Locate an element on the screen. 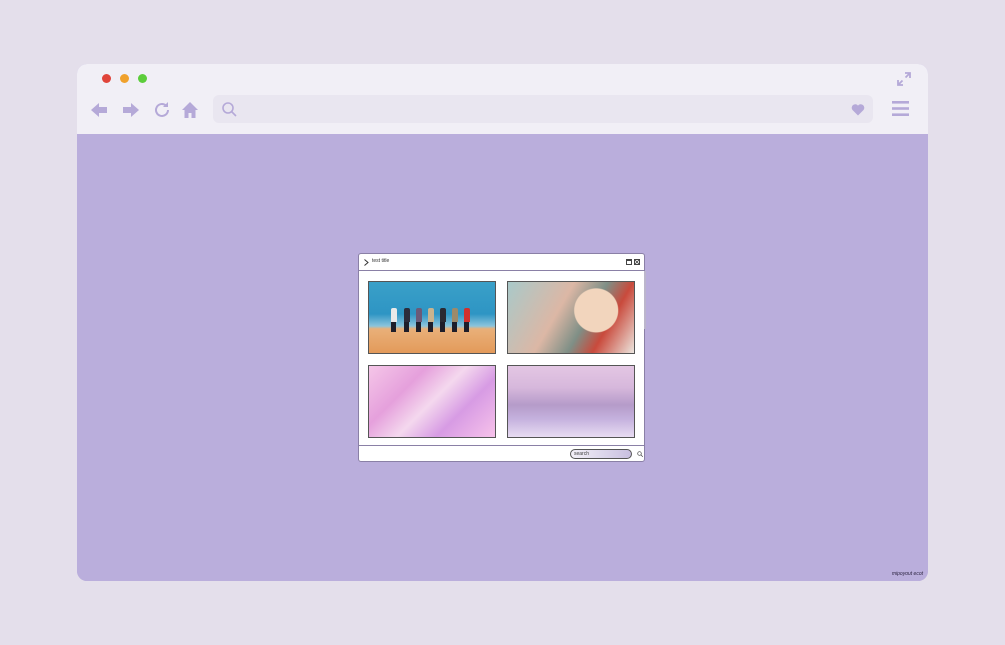 The width and height of the screenshot is (1005, 645). group-photo-image is located at coordinates (432, 317).